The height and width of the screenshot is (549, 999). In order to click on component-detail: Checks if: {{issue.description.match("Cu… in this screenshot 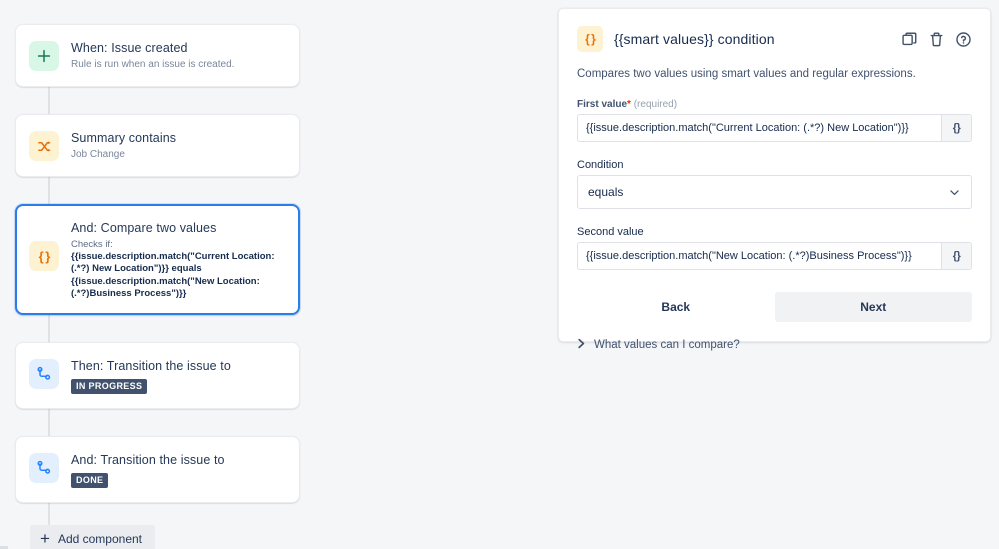, I will do `click(178, 269)`.